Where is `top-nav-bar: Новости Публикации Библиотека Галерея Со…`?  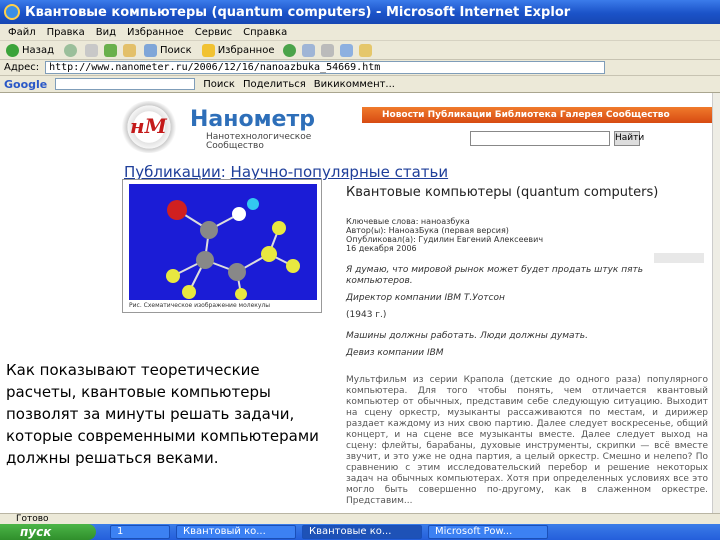 top-nav-bar: Новости Публикации Библиотека Галерея Со… is located at coordinates (541, 115).